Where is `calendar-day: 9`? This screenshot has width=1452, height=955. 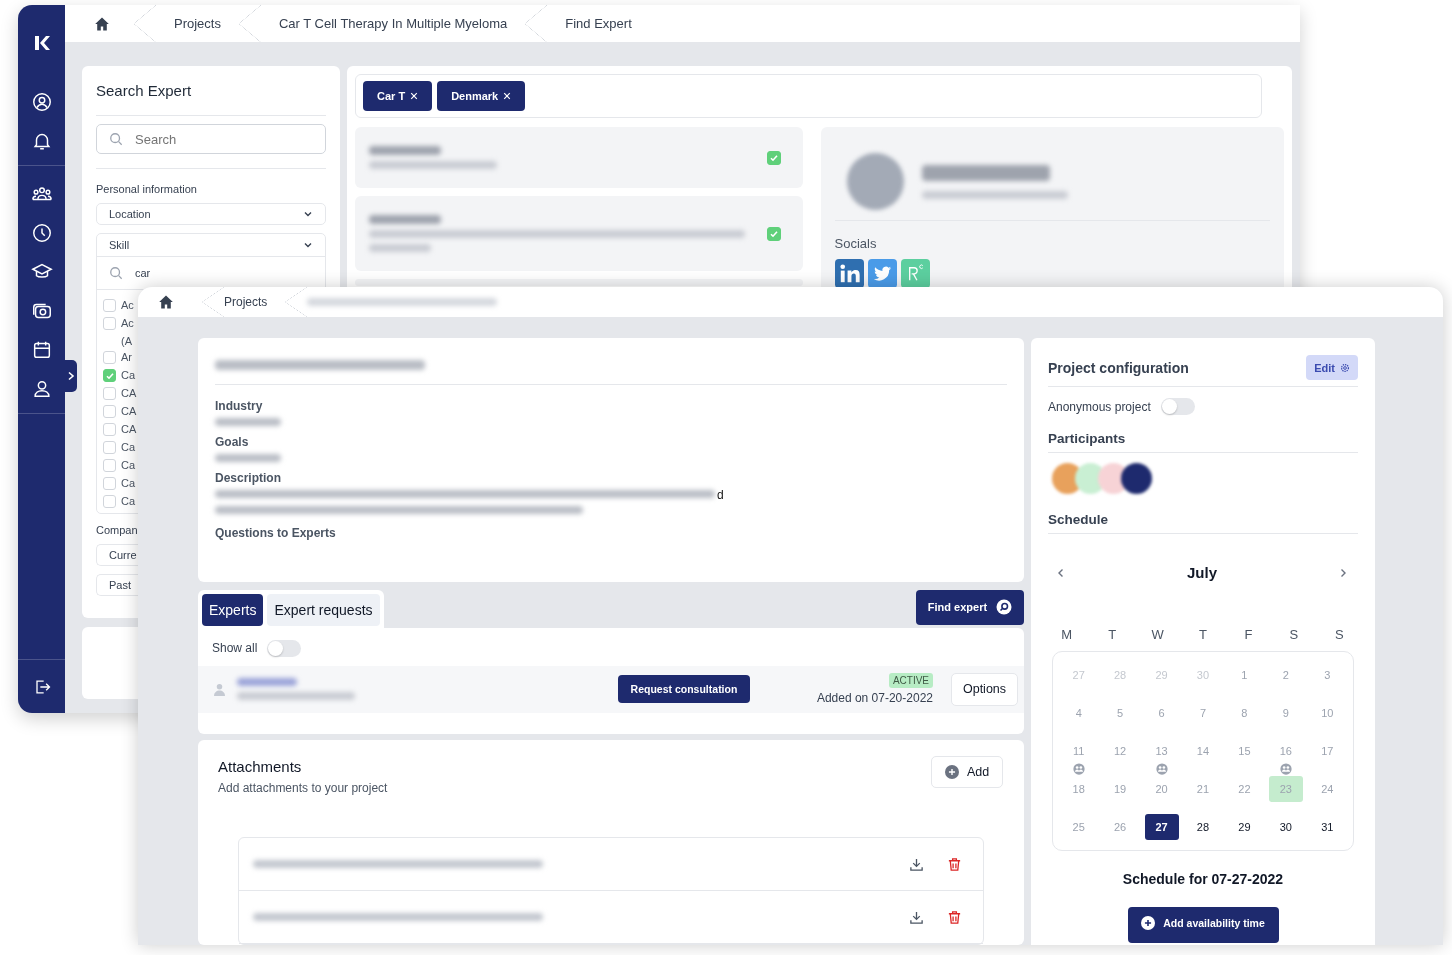 calendar-day: 9 is located at coordinates (1285, 713).